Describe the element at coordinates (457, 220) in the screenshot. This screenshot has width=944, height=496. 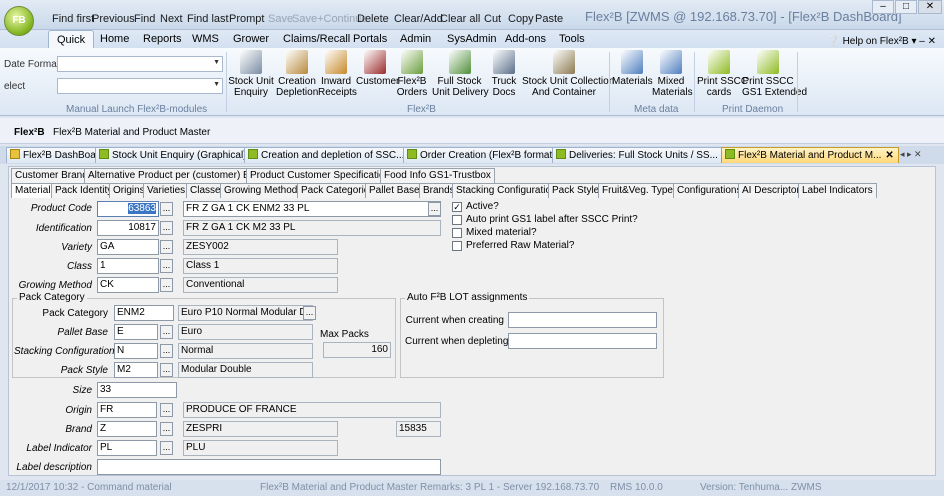
I see `auto-print-gs1-label-after-sscc-print-checkbox` at that location.